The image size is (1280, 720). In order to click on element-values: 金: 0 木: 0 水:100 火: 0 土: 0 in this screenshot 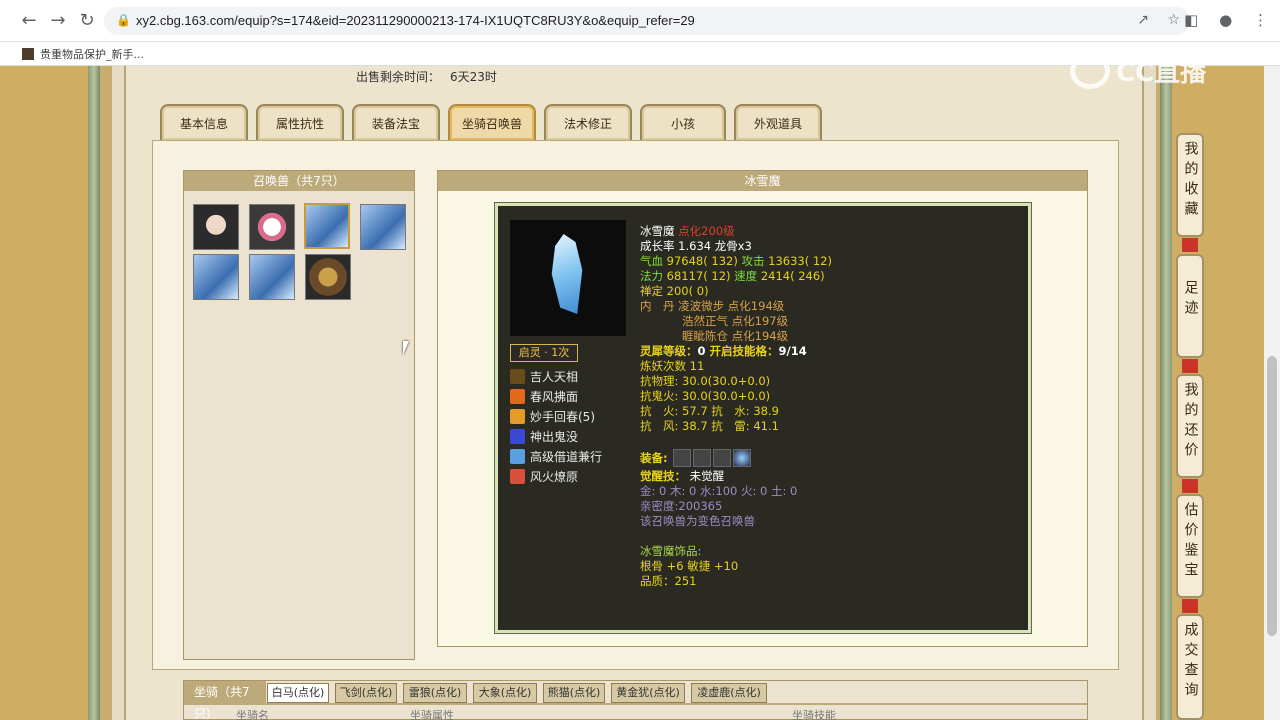, I will do `click(719, 491)`.